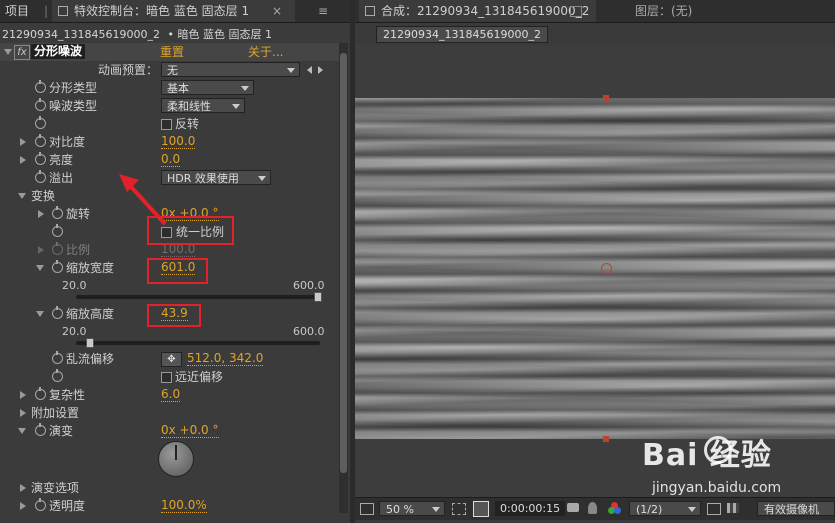 The height and width of the screenshot is (523, 835). Describe the element at coordinates (576, 11) in the screenshot. I see `comp-dropdown-icon` at that location.